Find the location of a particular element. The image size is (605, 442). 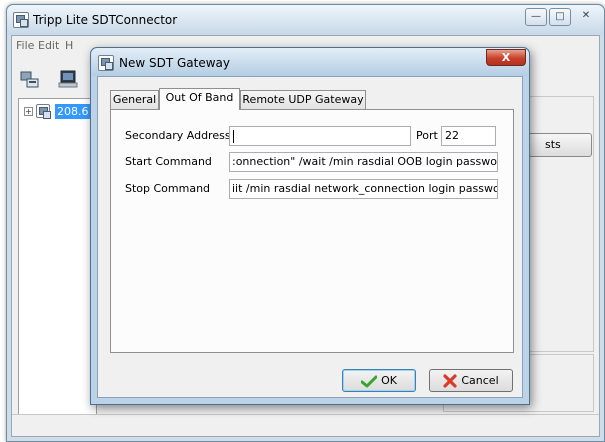

dialog-title: New SDT Gateway is located at coordinates (174, 63).